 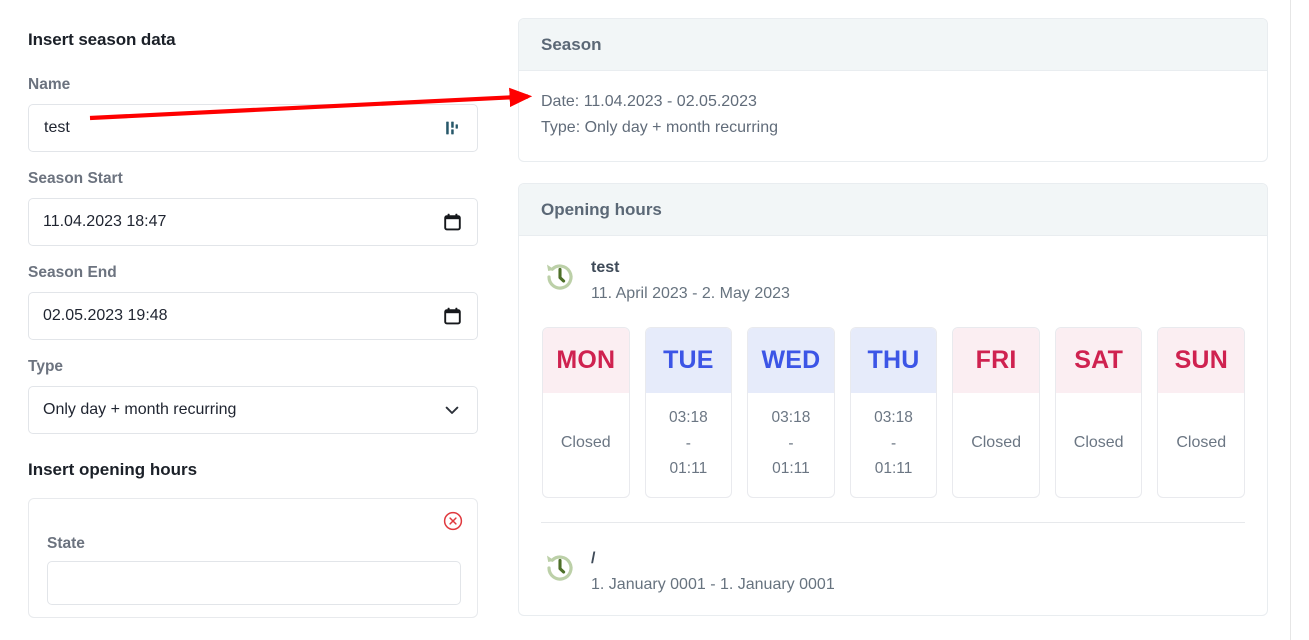 I want to click on text-cursor-icon, so click(x=452, y=128).